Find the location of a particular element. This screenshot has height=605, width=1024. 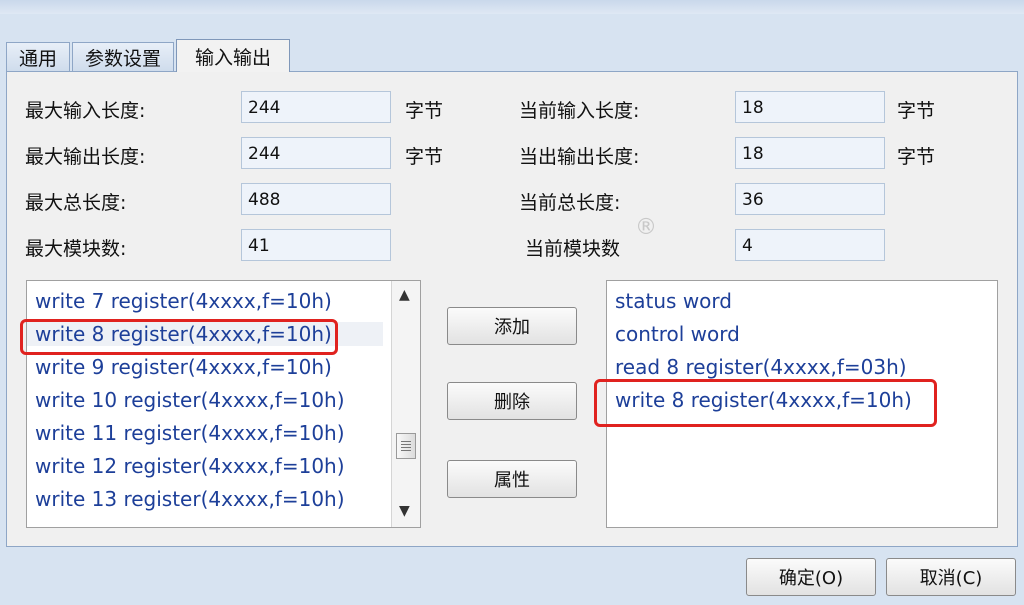

list-item: write 7 register(4xxxx,f=10h) is located at coordinates (183, 301).